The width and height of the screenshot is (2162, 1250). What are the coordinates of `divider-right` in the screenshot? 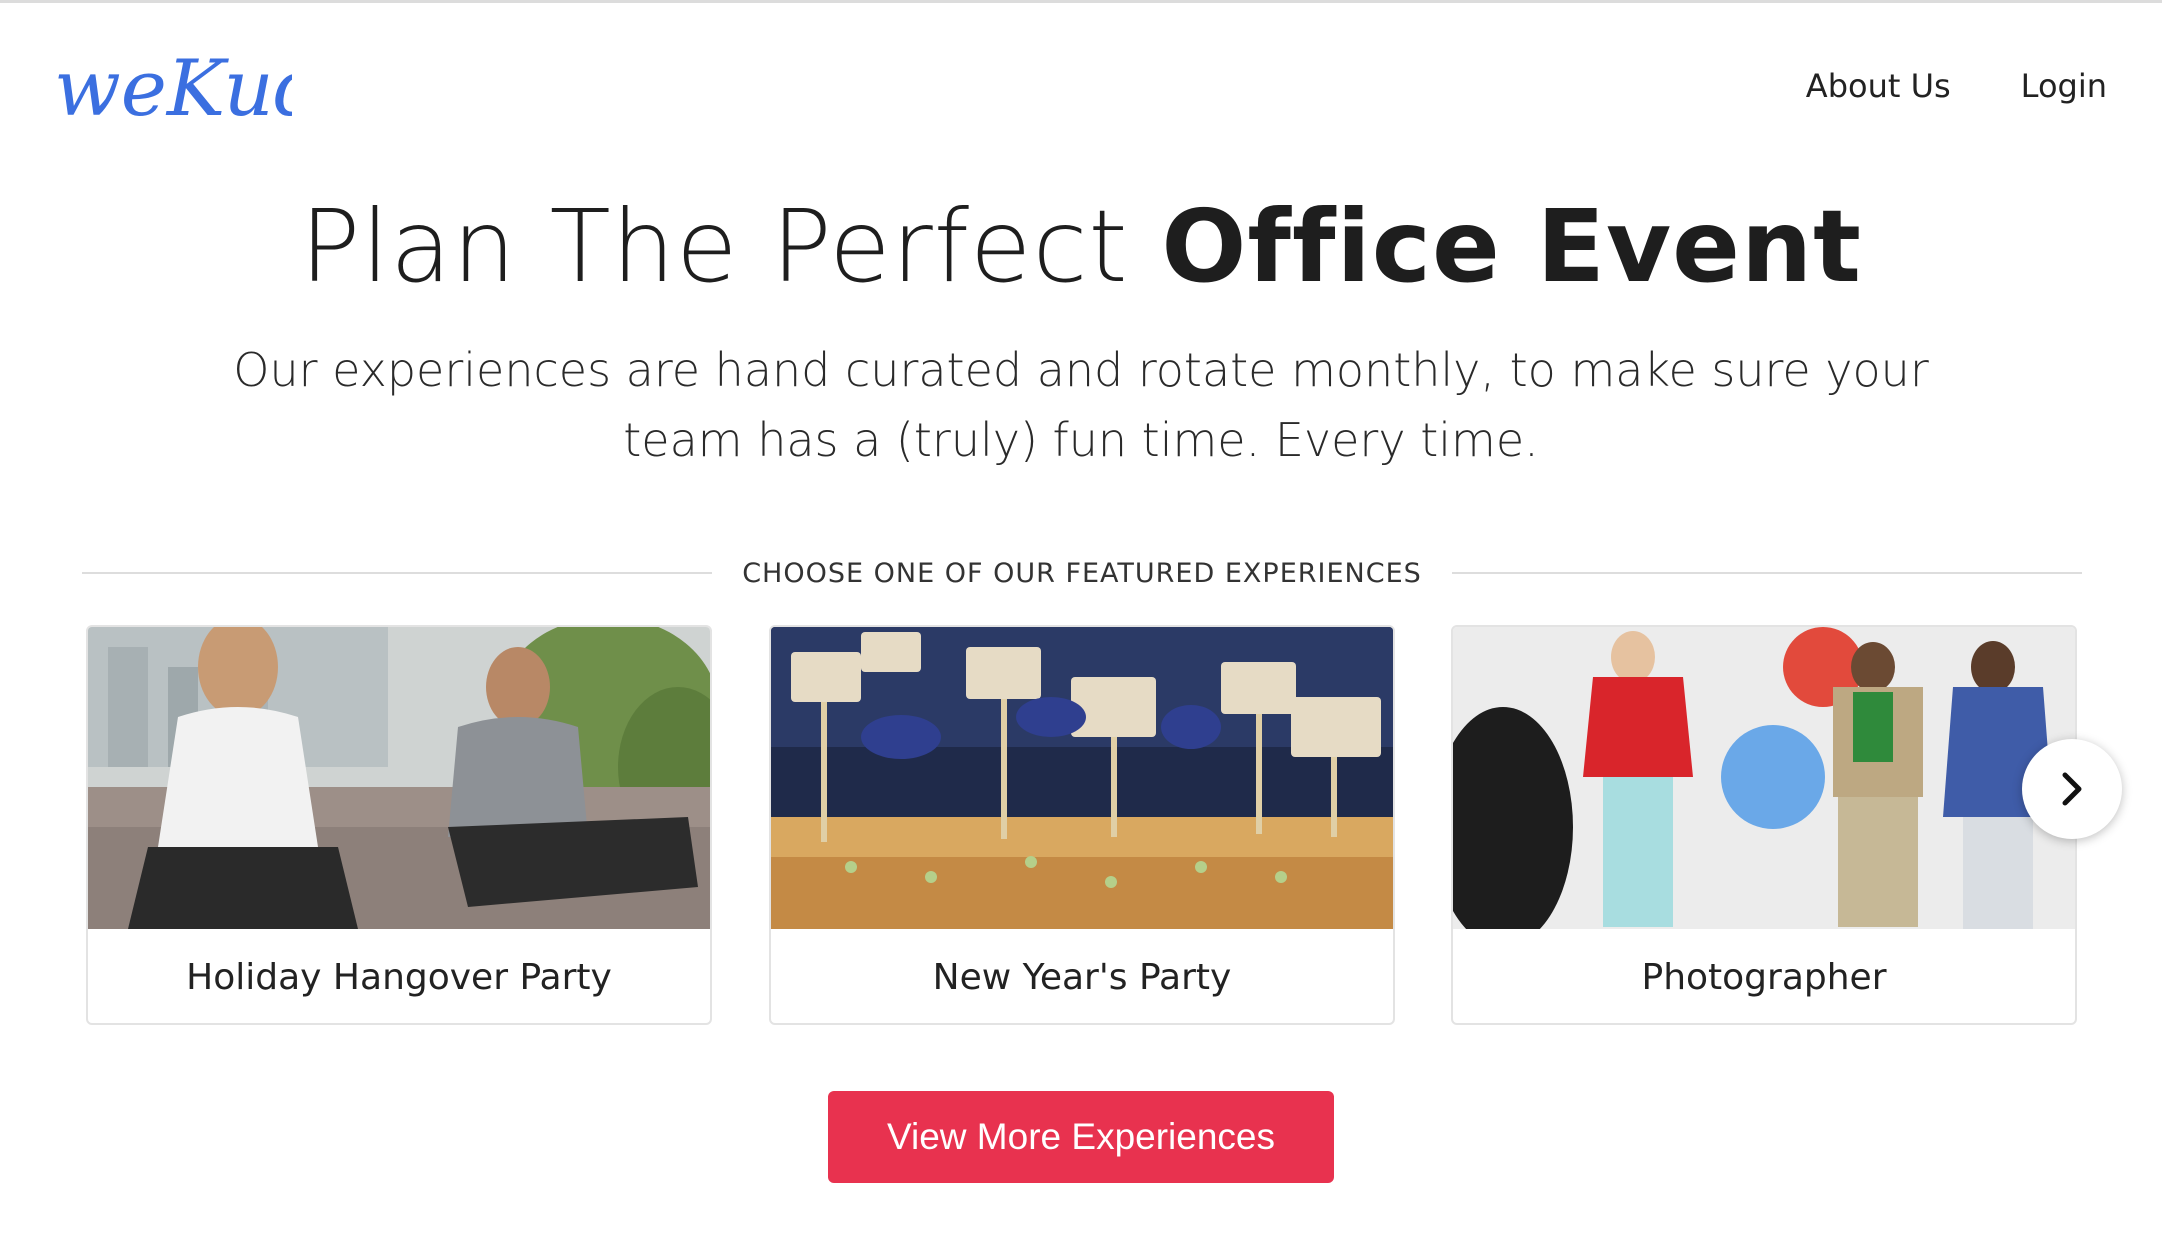 It's located at (1766, 573).